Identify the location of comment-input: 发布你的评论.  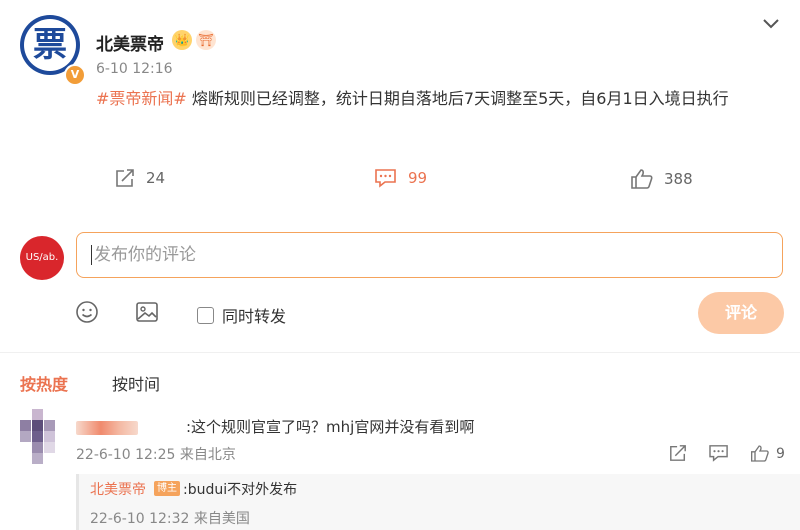
(429, 255).